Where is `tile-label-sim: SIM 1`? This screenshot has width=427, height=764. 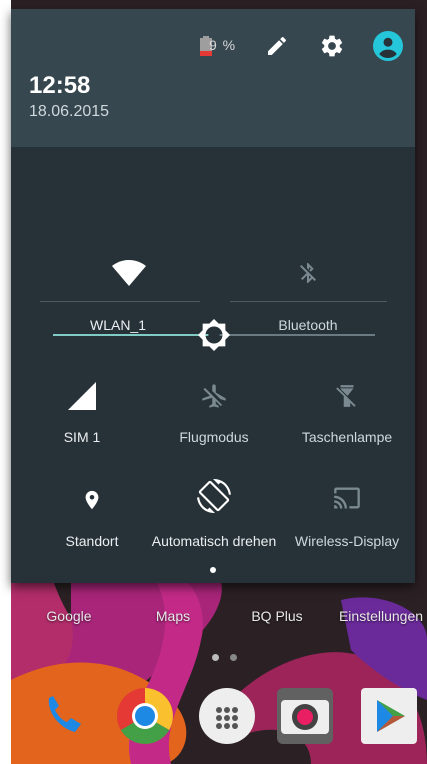 tile-label-sim: SIM 1 is located at coordinates (82, 437).